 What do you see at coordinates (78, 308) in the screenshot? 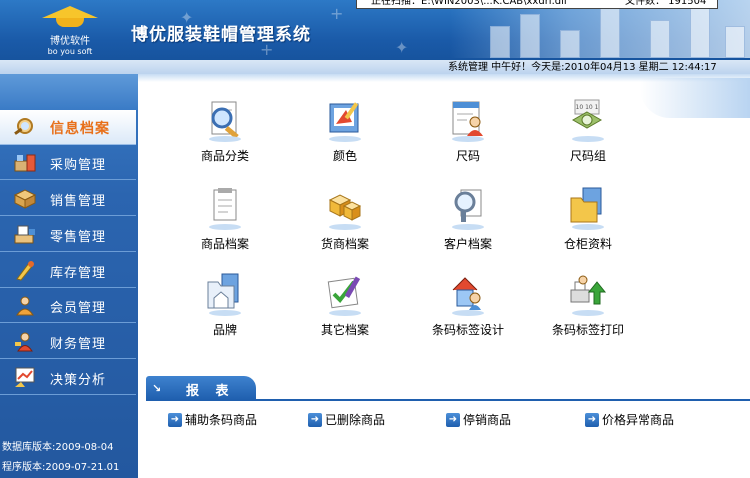
I see `sidebar-item-label: 会员管理` at bounding box center [78, 308].